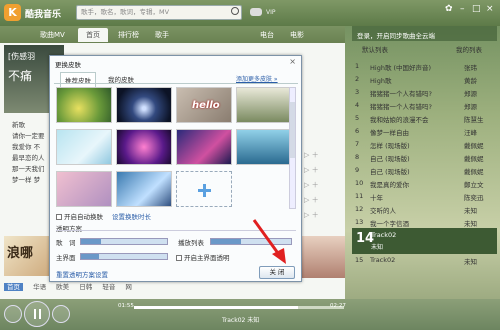 This screenshot has height=330, width=500. I want to click on tab-home: 首页, so click(93, 35).